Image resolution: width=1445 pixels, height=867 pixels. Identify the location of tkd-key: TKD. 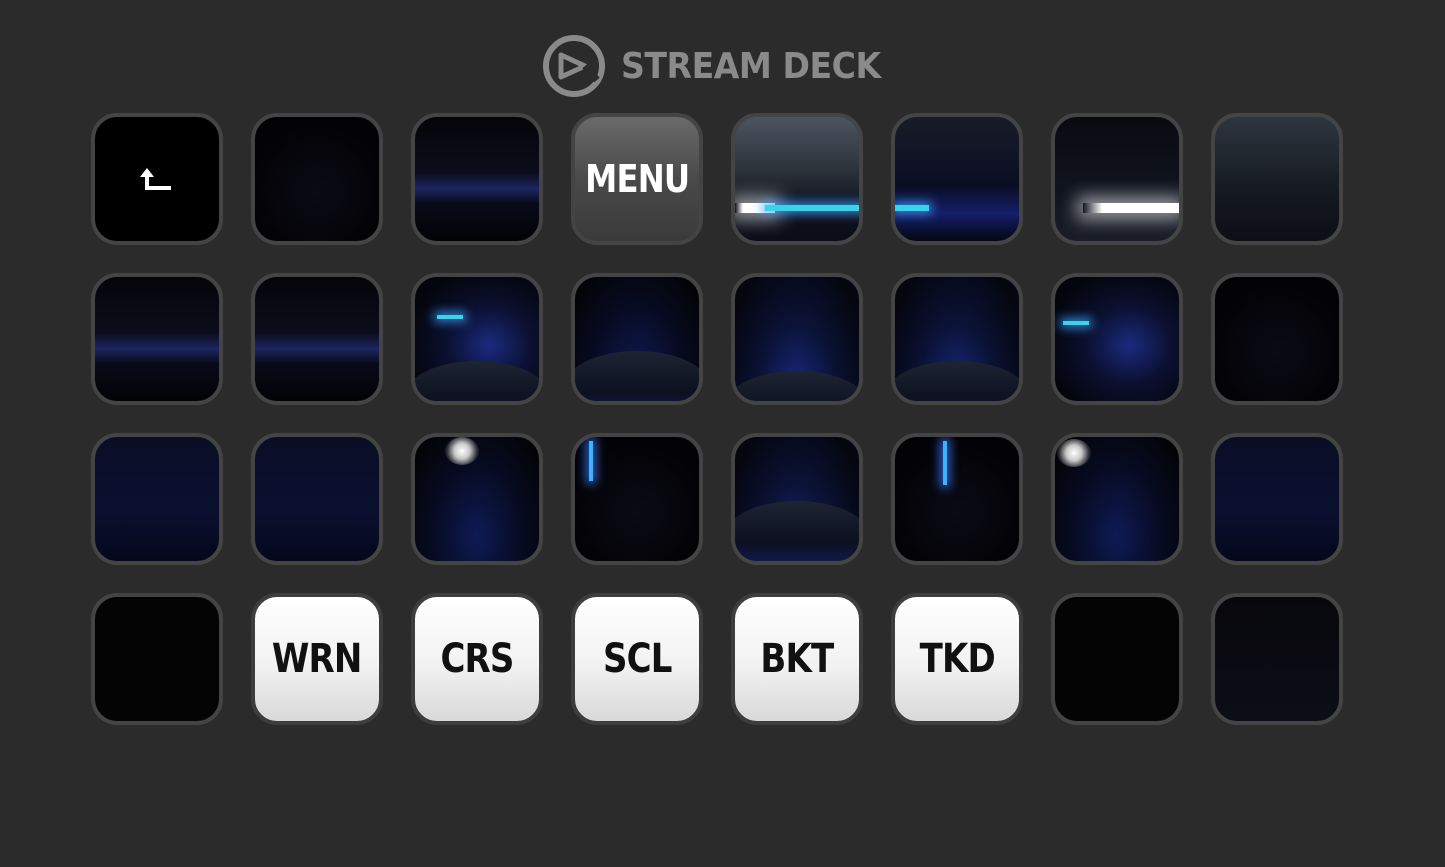
(957, 659).